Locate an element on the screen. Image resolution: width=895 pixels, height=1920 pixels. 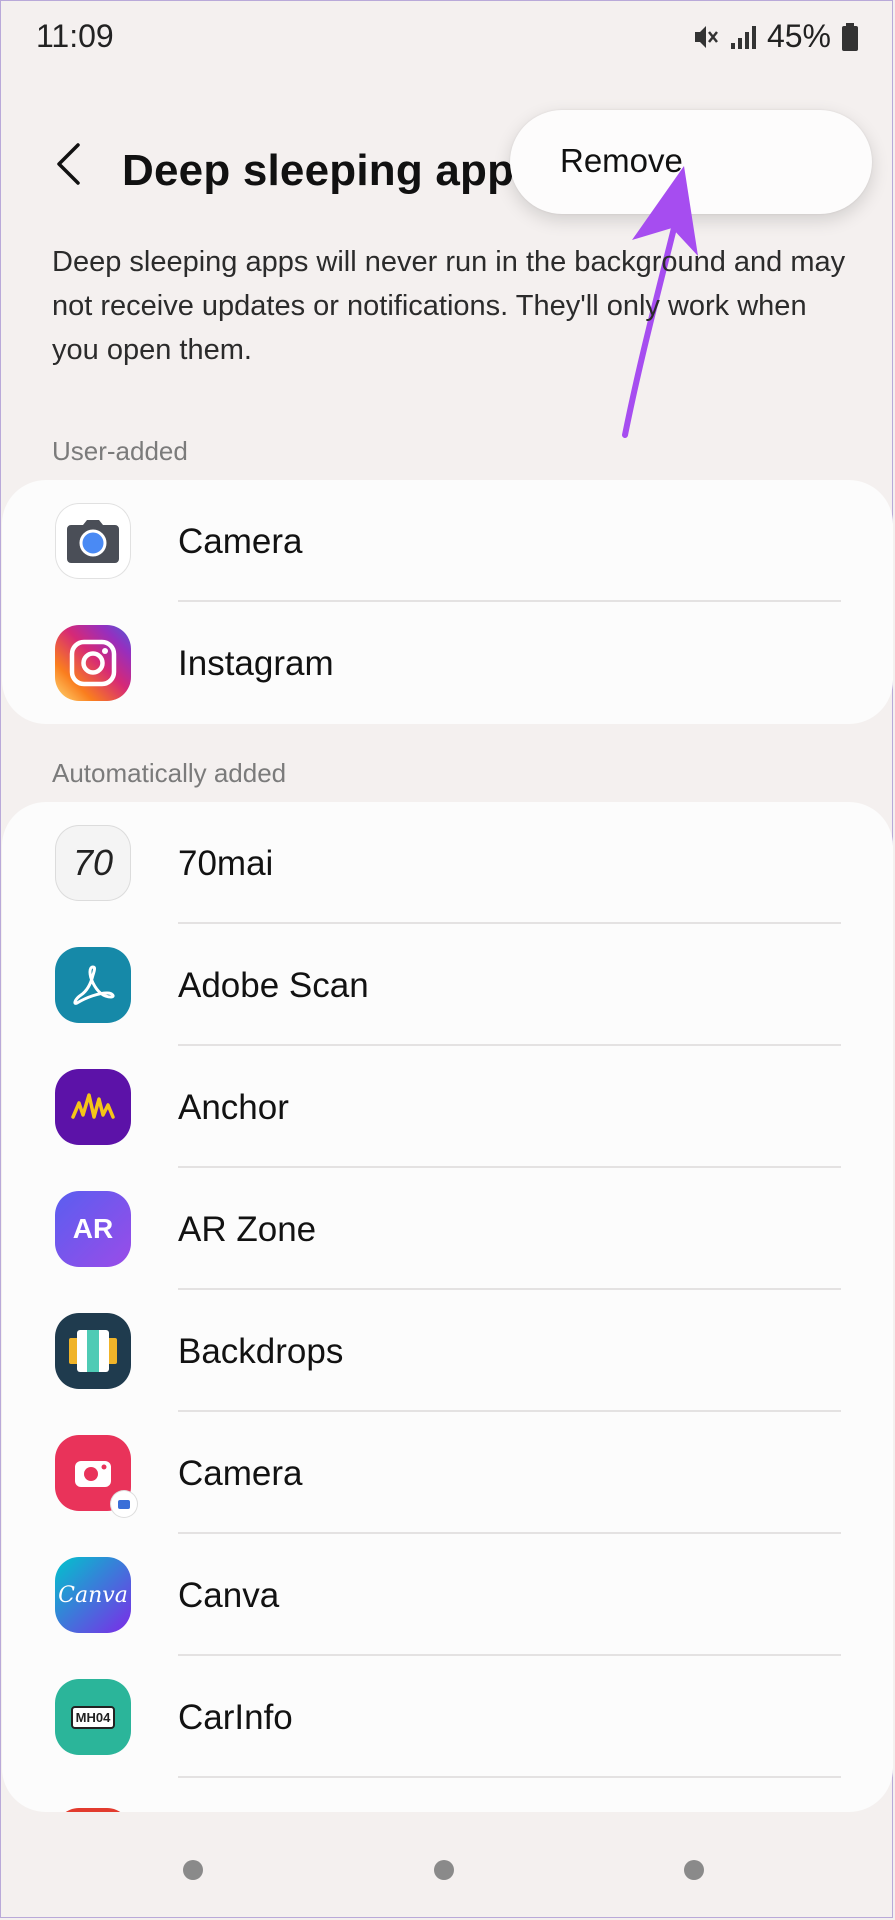
nav-home-button is located at coordinates (444, 1870).